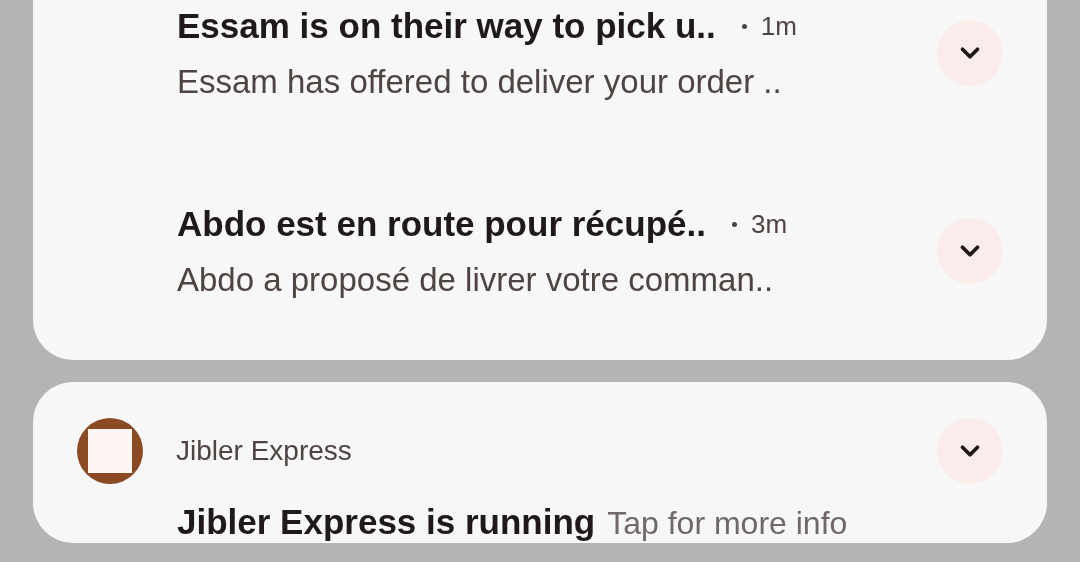 Image resolution: width=1080 pixels, height=562 pixels. Describe the element at coordinates (441, 224) in the screenshot. I see `notification-title: Abdo est en route pour récupé..` at that location.